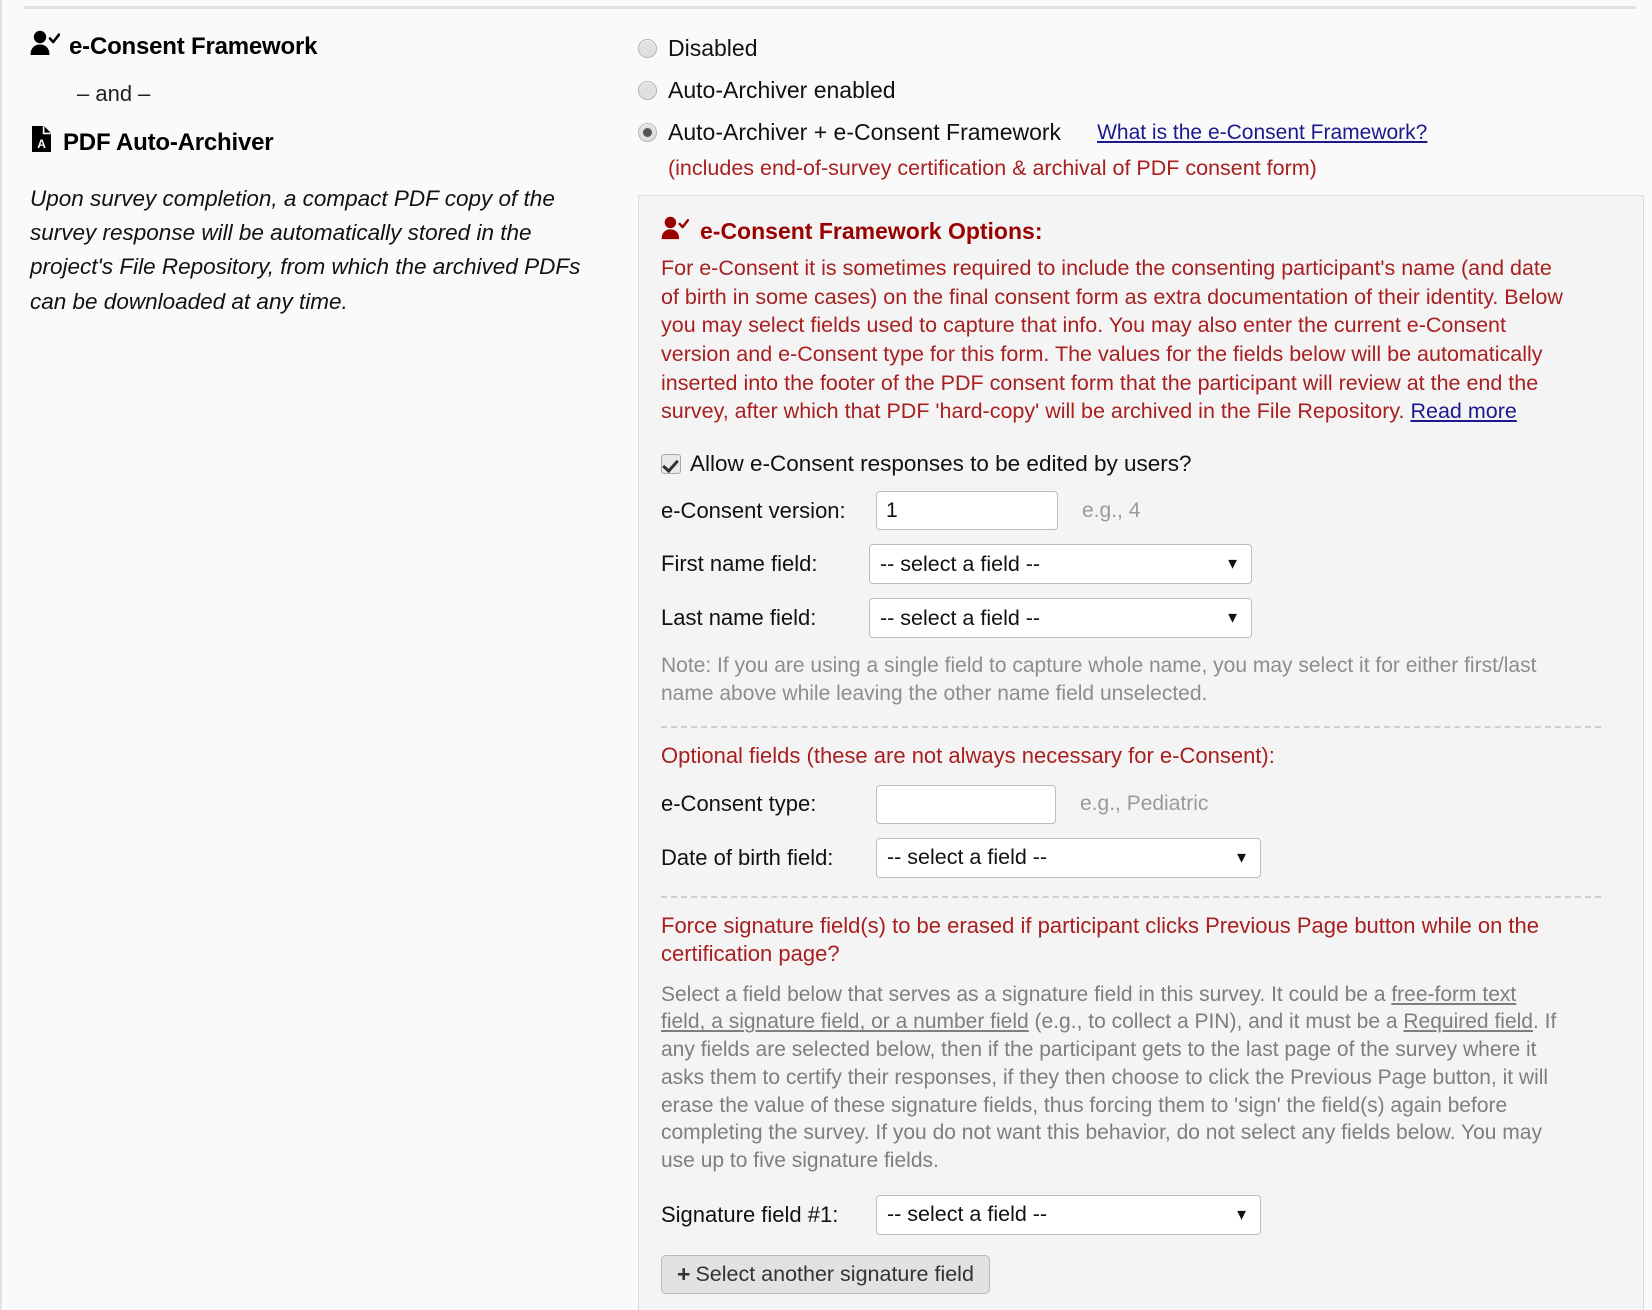 This screenshot has height=1310, width=1652. I want to click on pdf-file-icon: A, so click(42, 142).